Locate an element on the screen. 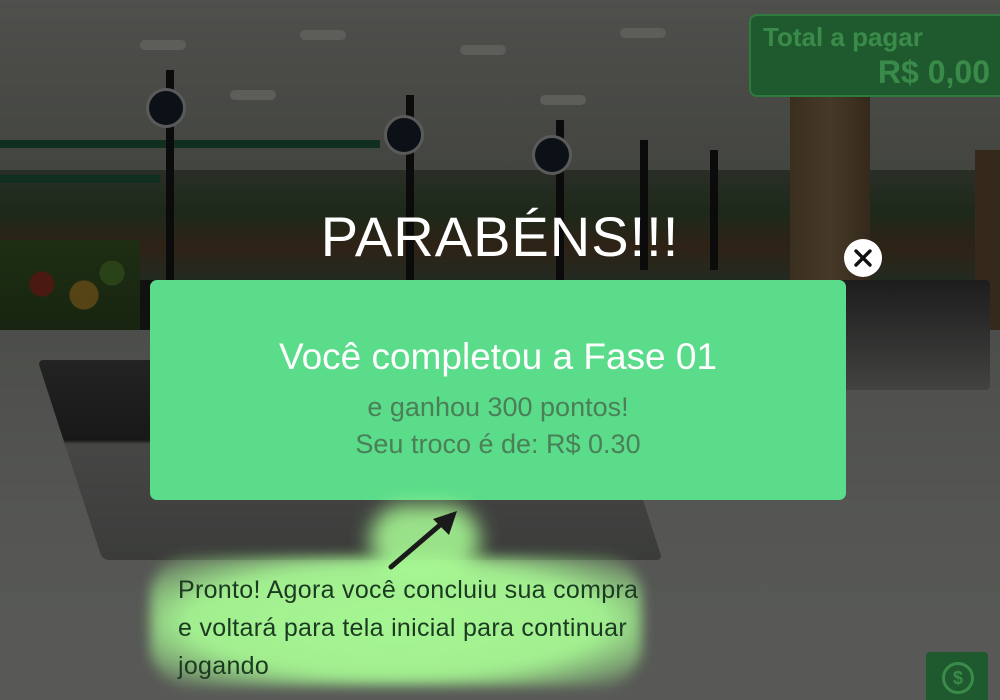 The width and height of the screenshot is (1000, 700). close-icon is located at coordinates (863, 258).